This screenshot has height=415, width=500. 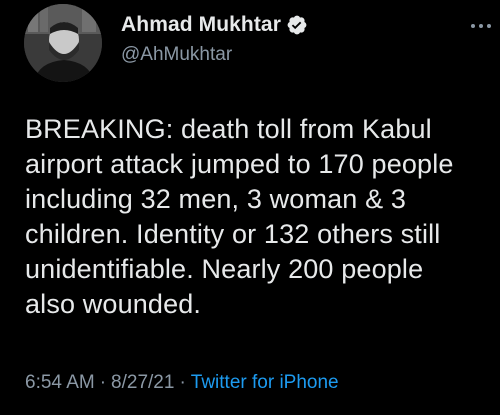 I want to click on tweet-time: 6:54 AM, so click(x=60, y=383).